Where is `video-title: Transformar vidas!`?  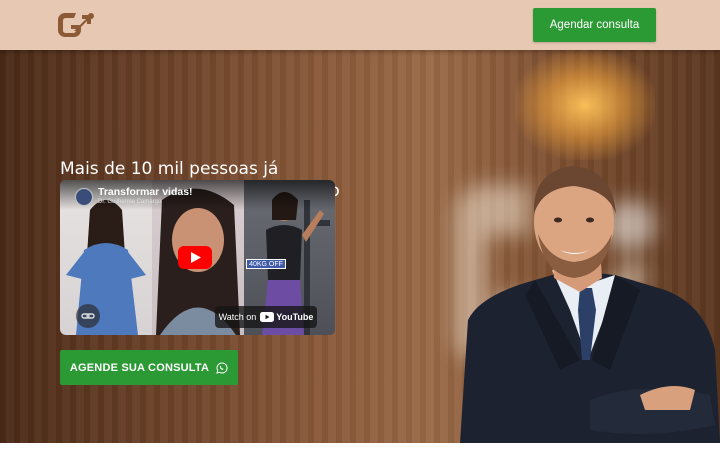 video-title: Transformar vidas! is located at coordinates (145, 192).